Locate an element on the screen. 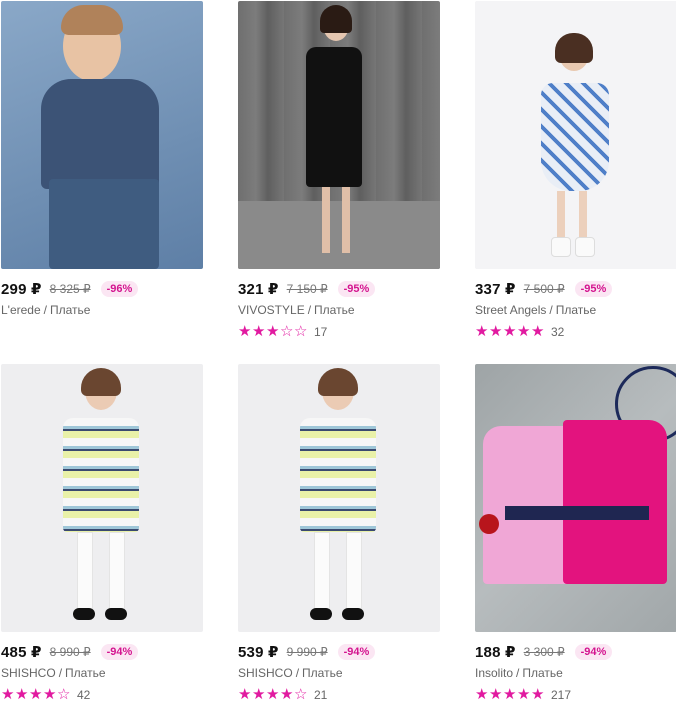 This screenshot has height=712, width=676. discount-badge: -96% is located at coordinates (119, 289).